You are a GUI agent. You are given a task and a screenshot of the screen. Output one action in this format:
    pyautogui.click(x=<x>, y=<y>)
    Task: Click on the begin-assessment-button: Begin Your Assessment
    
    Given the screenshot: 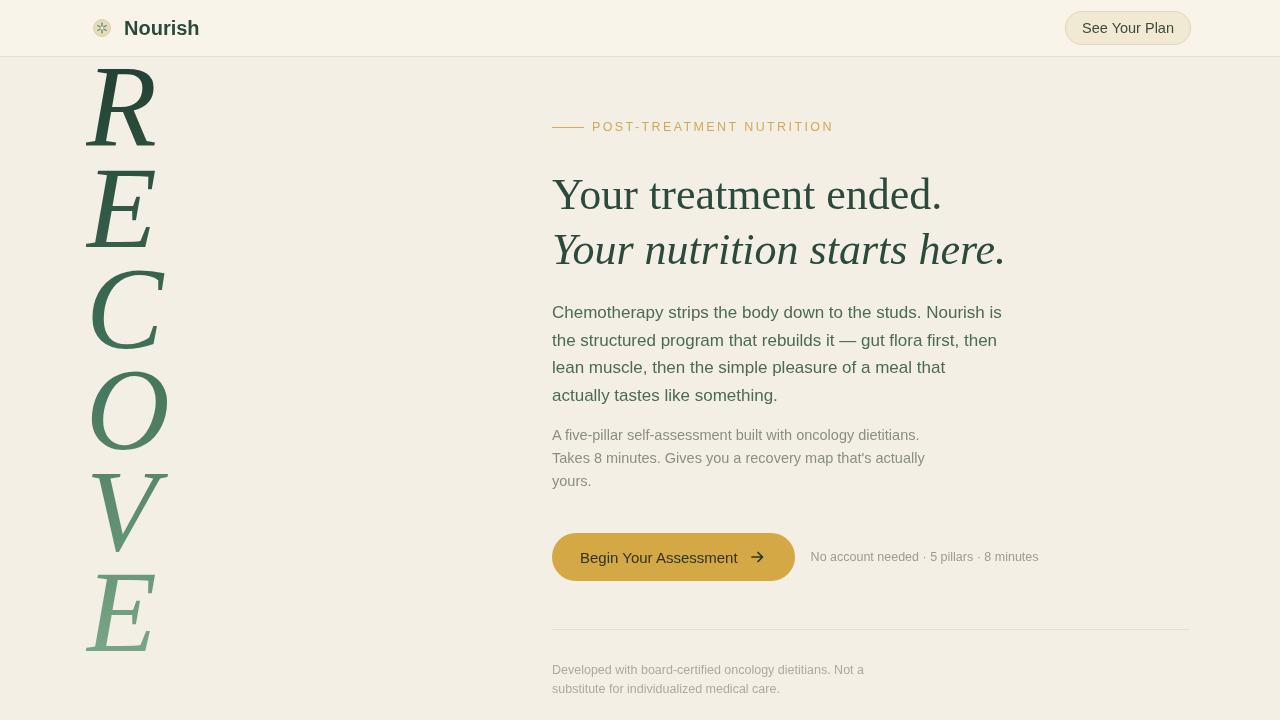 What is the action you would take?
    pyautogui.click(x=673, y=557)
    